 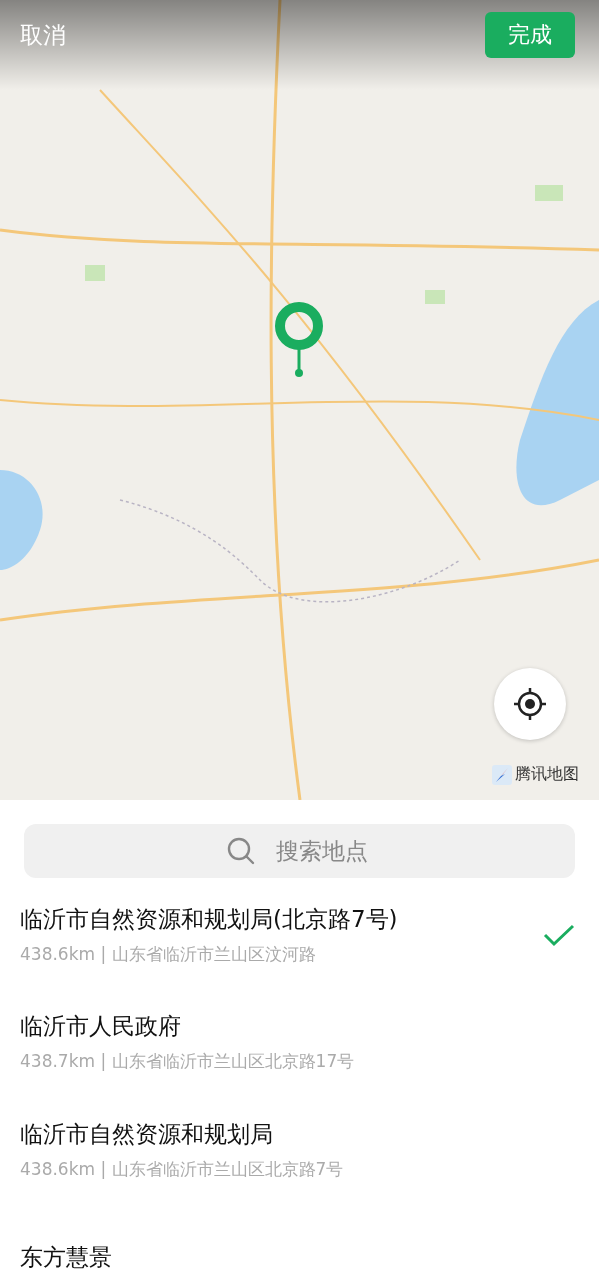 I want to click on place-detail: 438.6km | 山东省临沂市兰山区北京路7号, so click(x=182, y=1169).